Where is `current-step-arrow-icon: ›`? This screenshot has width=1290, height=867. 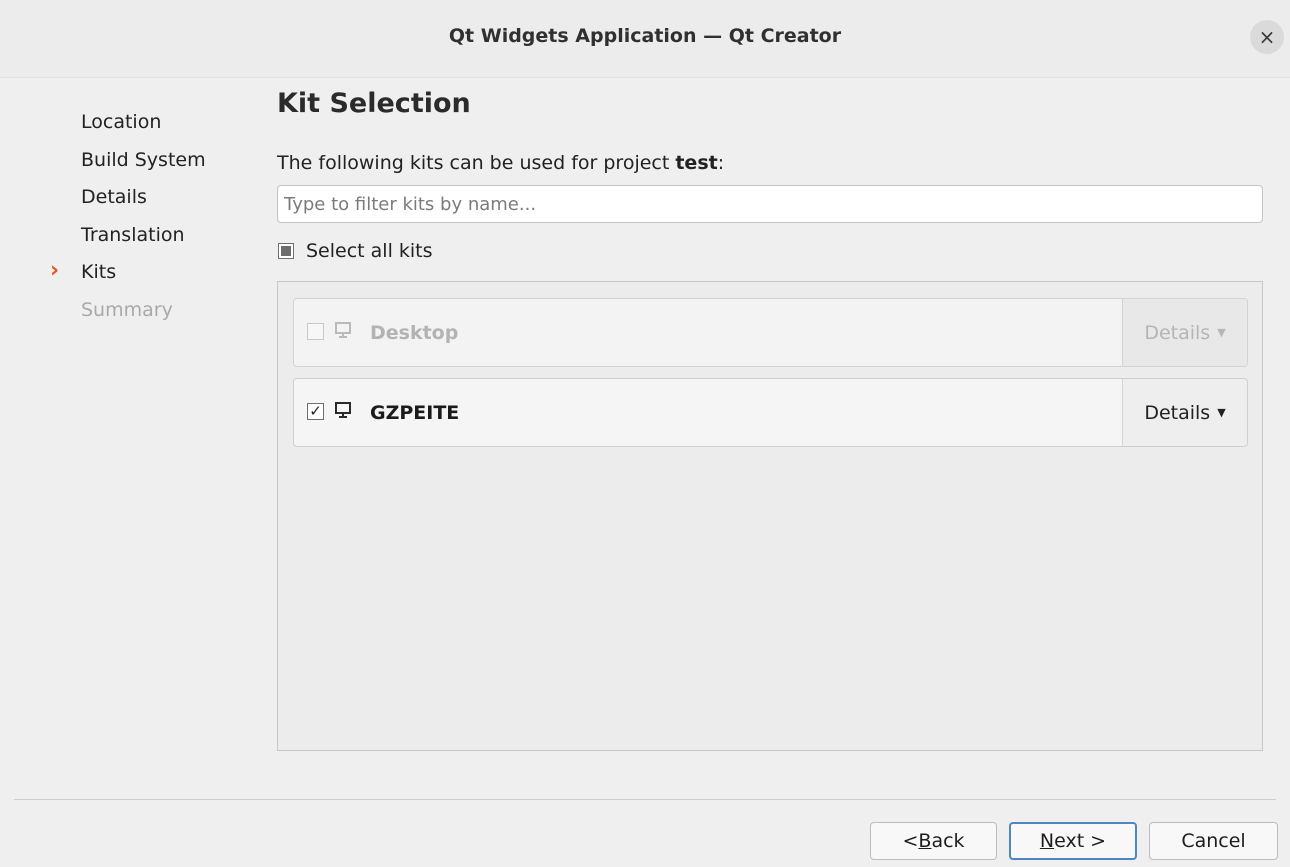
current-step-arrow-icon: › is located at coordinates (55, 270).